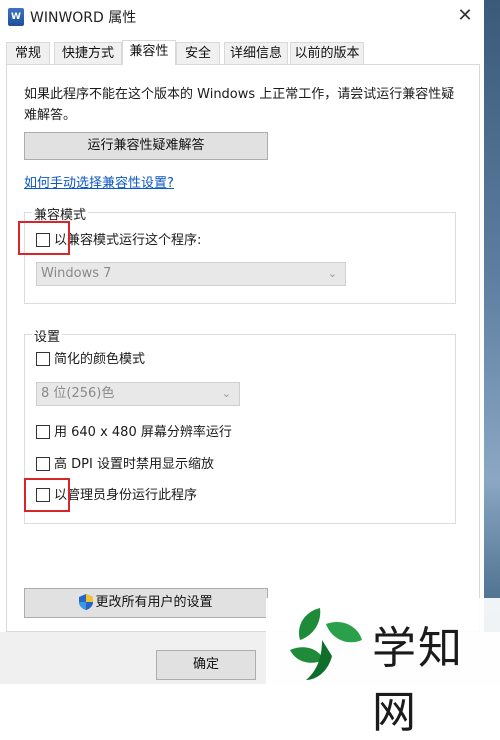  I want to click on reduced-color-label: 简化的颜色模式, so click(100, 359).